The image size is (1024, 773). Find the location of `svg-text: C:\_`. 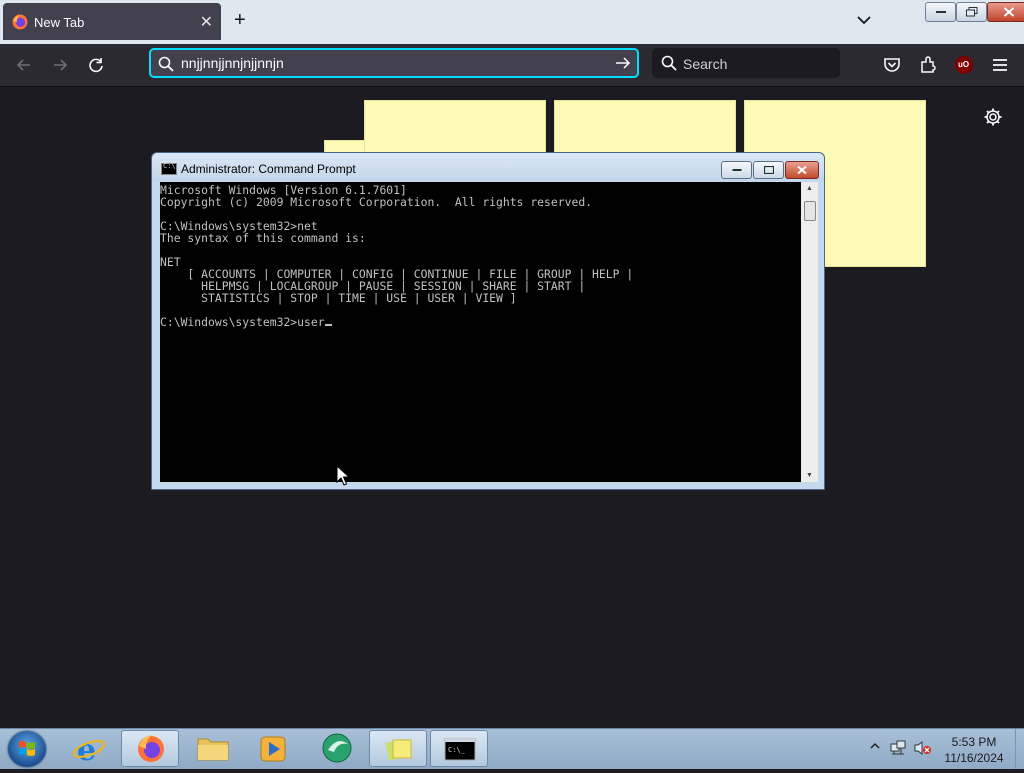

svg-text: C:\_ is located at coordinates (457, 750).